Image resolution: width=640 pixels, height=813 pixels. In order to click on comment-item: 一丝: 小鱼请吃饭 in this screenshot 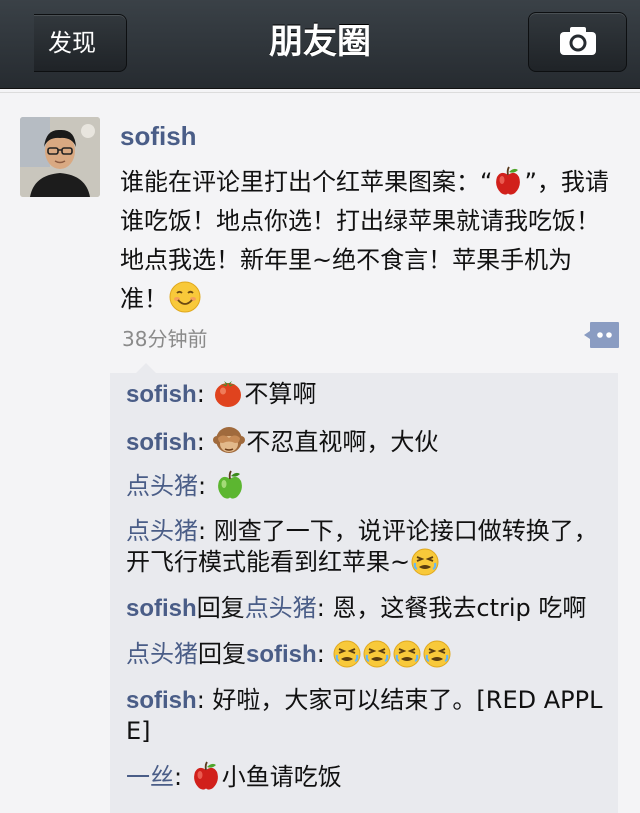, I will do `click(368, 777)`.